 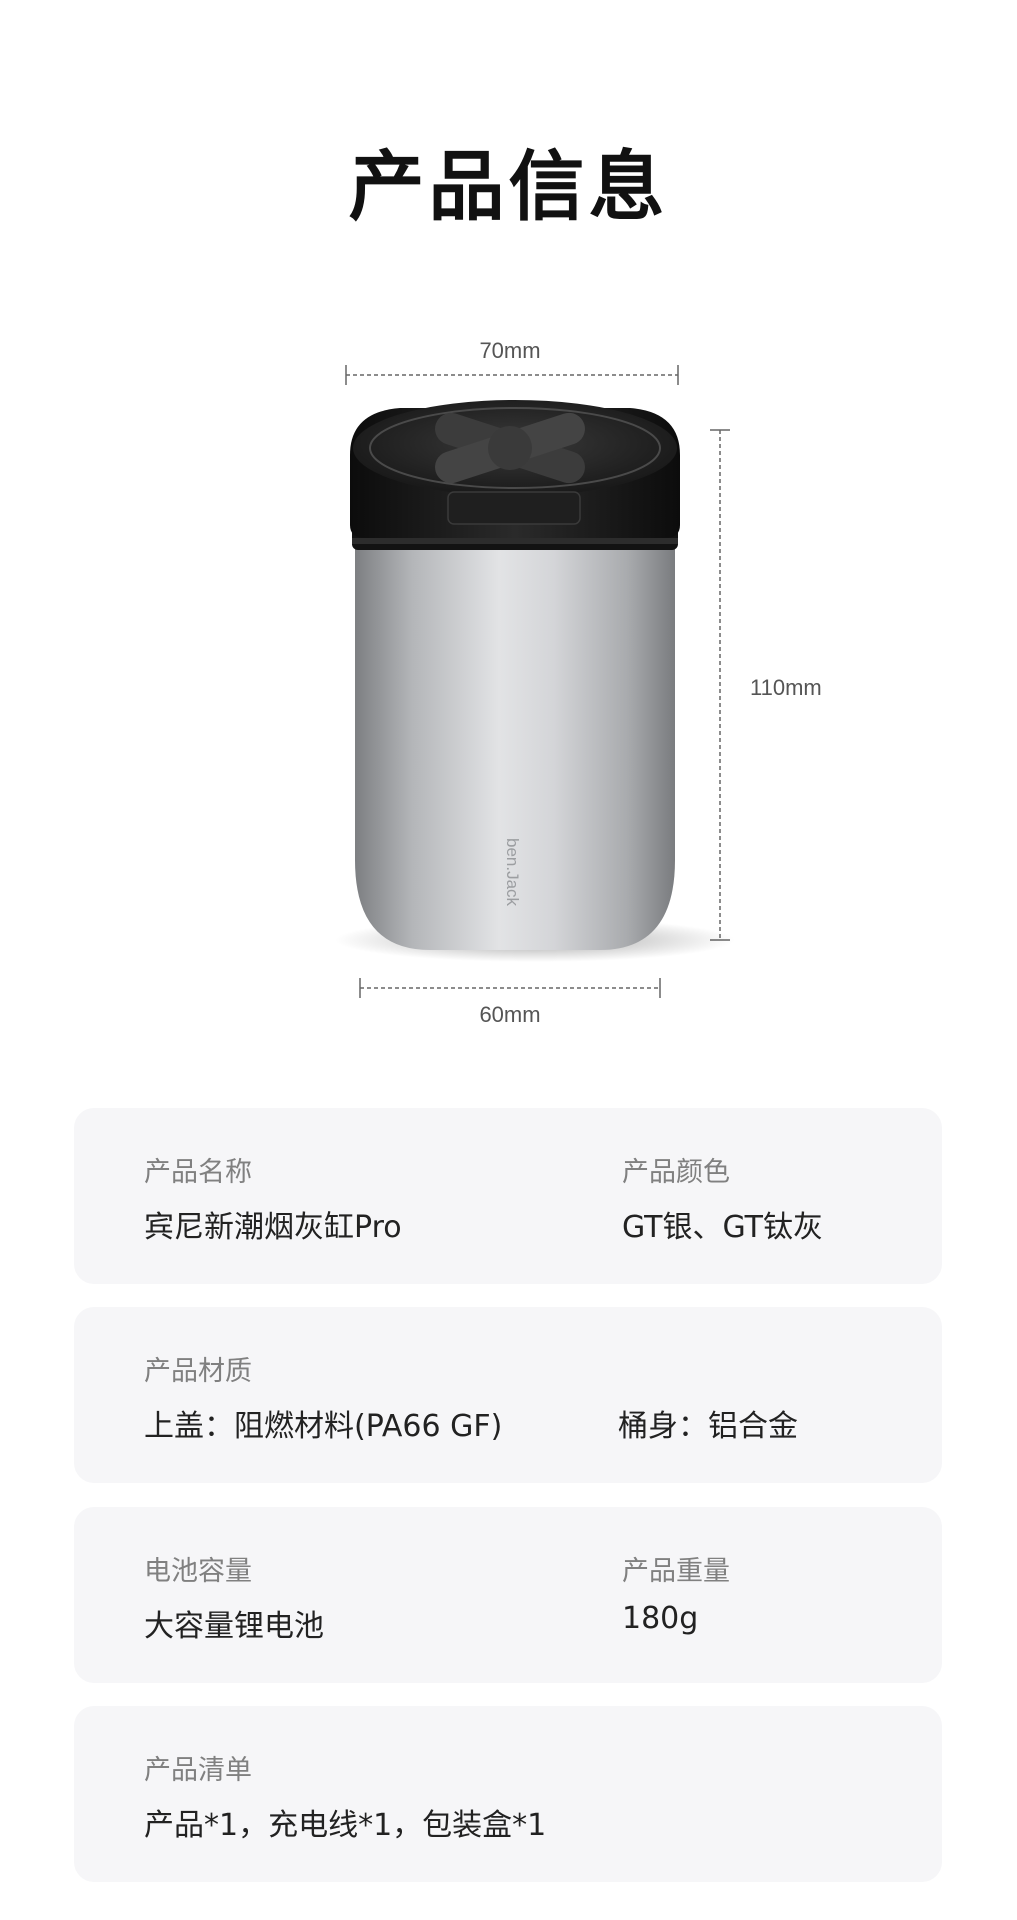 I want to click on lid-material-value: 上盖：阻燃材料(PA66 GF), so click(x=323, y=1426).